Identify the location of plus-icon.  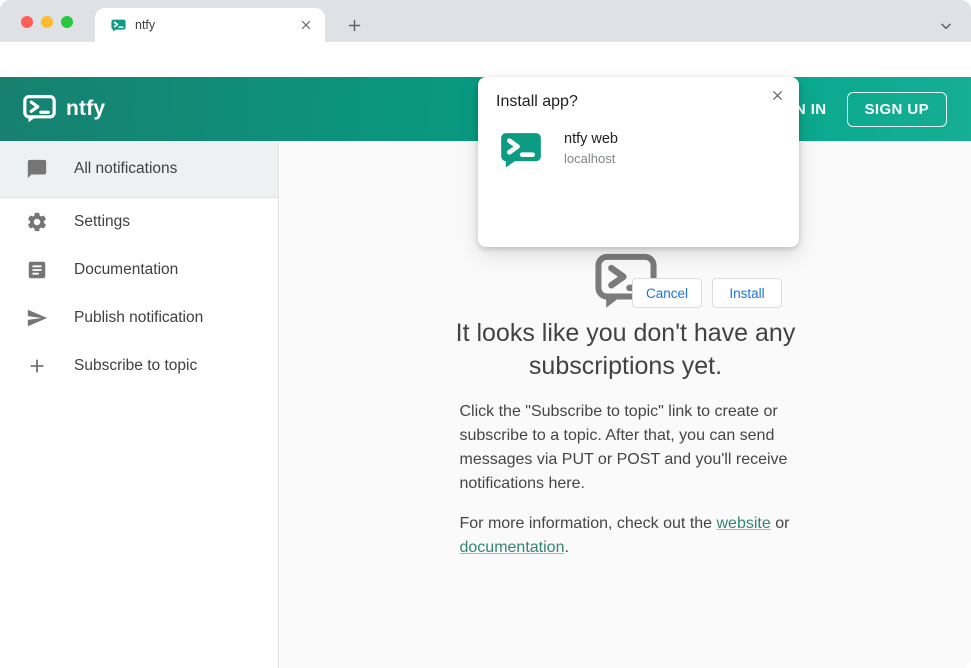
(37, 366).